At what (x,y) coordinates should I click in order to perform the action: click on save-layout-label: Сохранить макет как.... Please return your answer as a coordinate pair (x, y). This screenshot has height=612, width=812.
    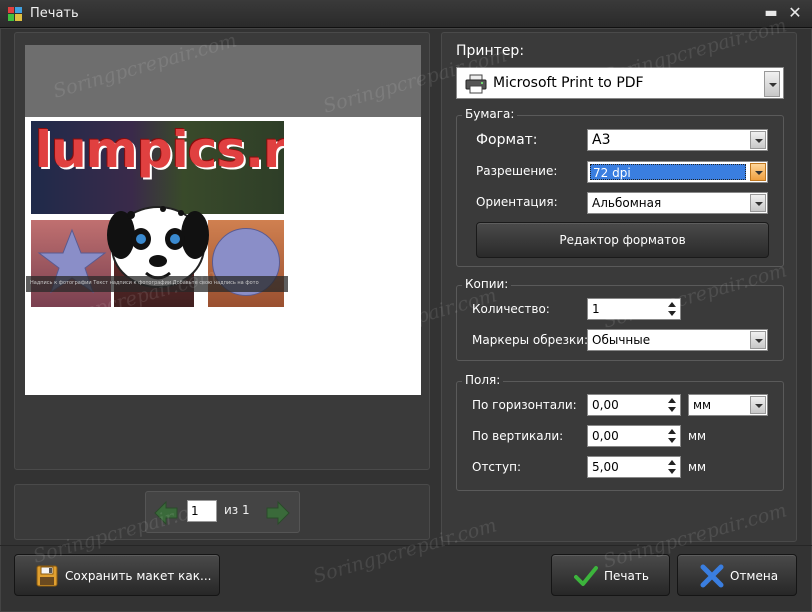
    Looking at the image, I should click on (138, 576).